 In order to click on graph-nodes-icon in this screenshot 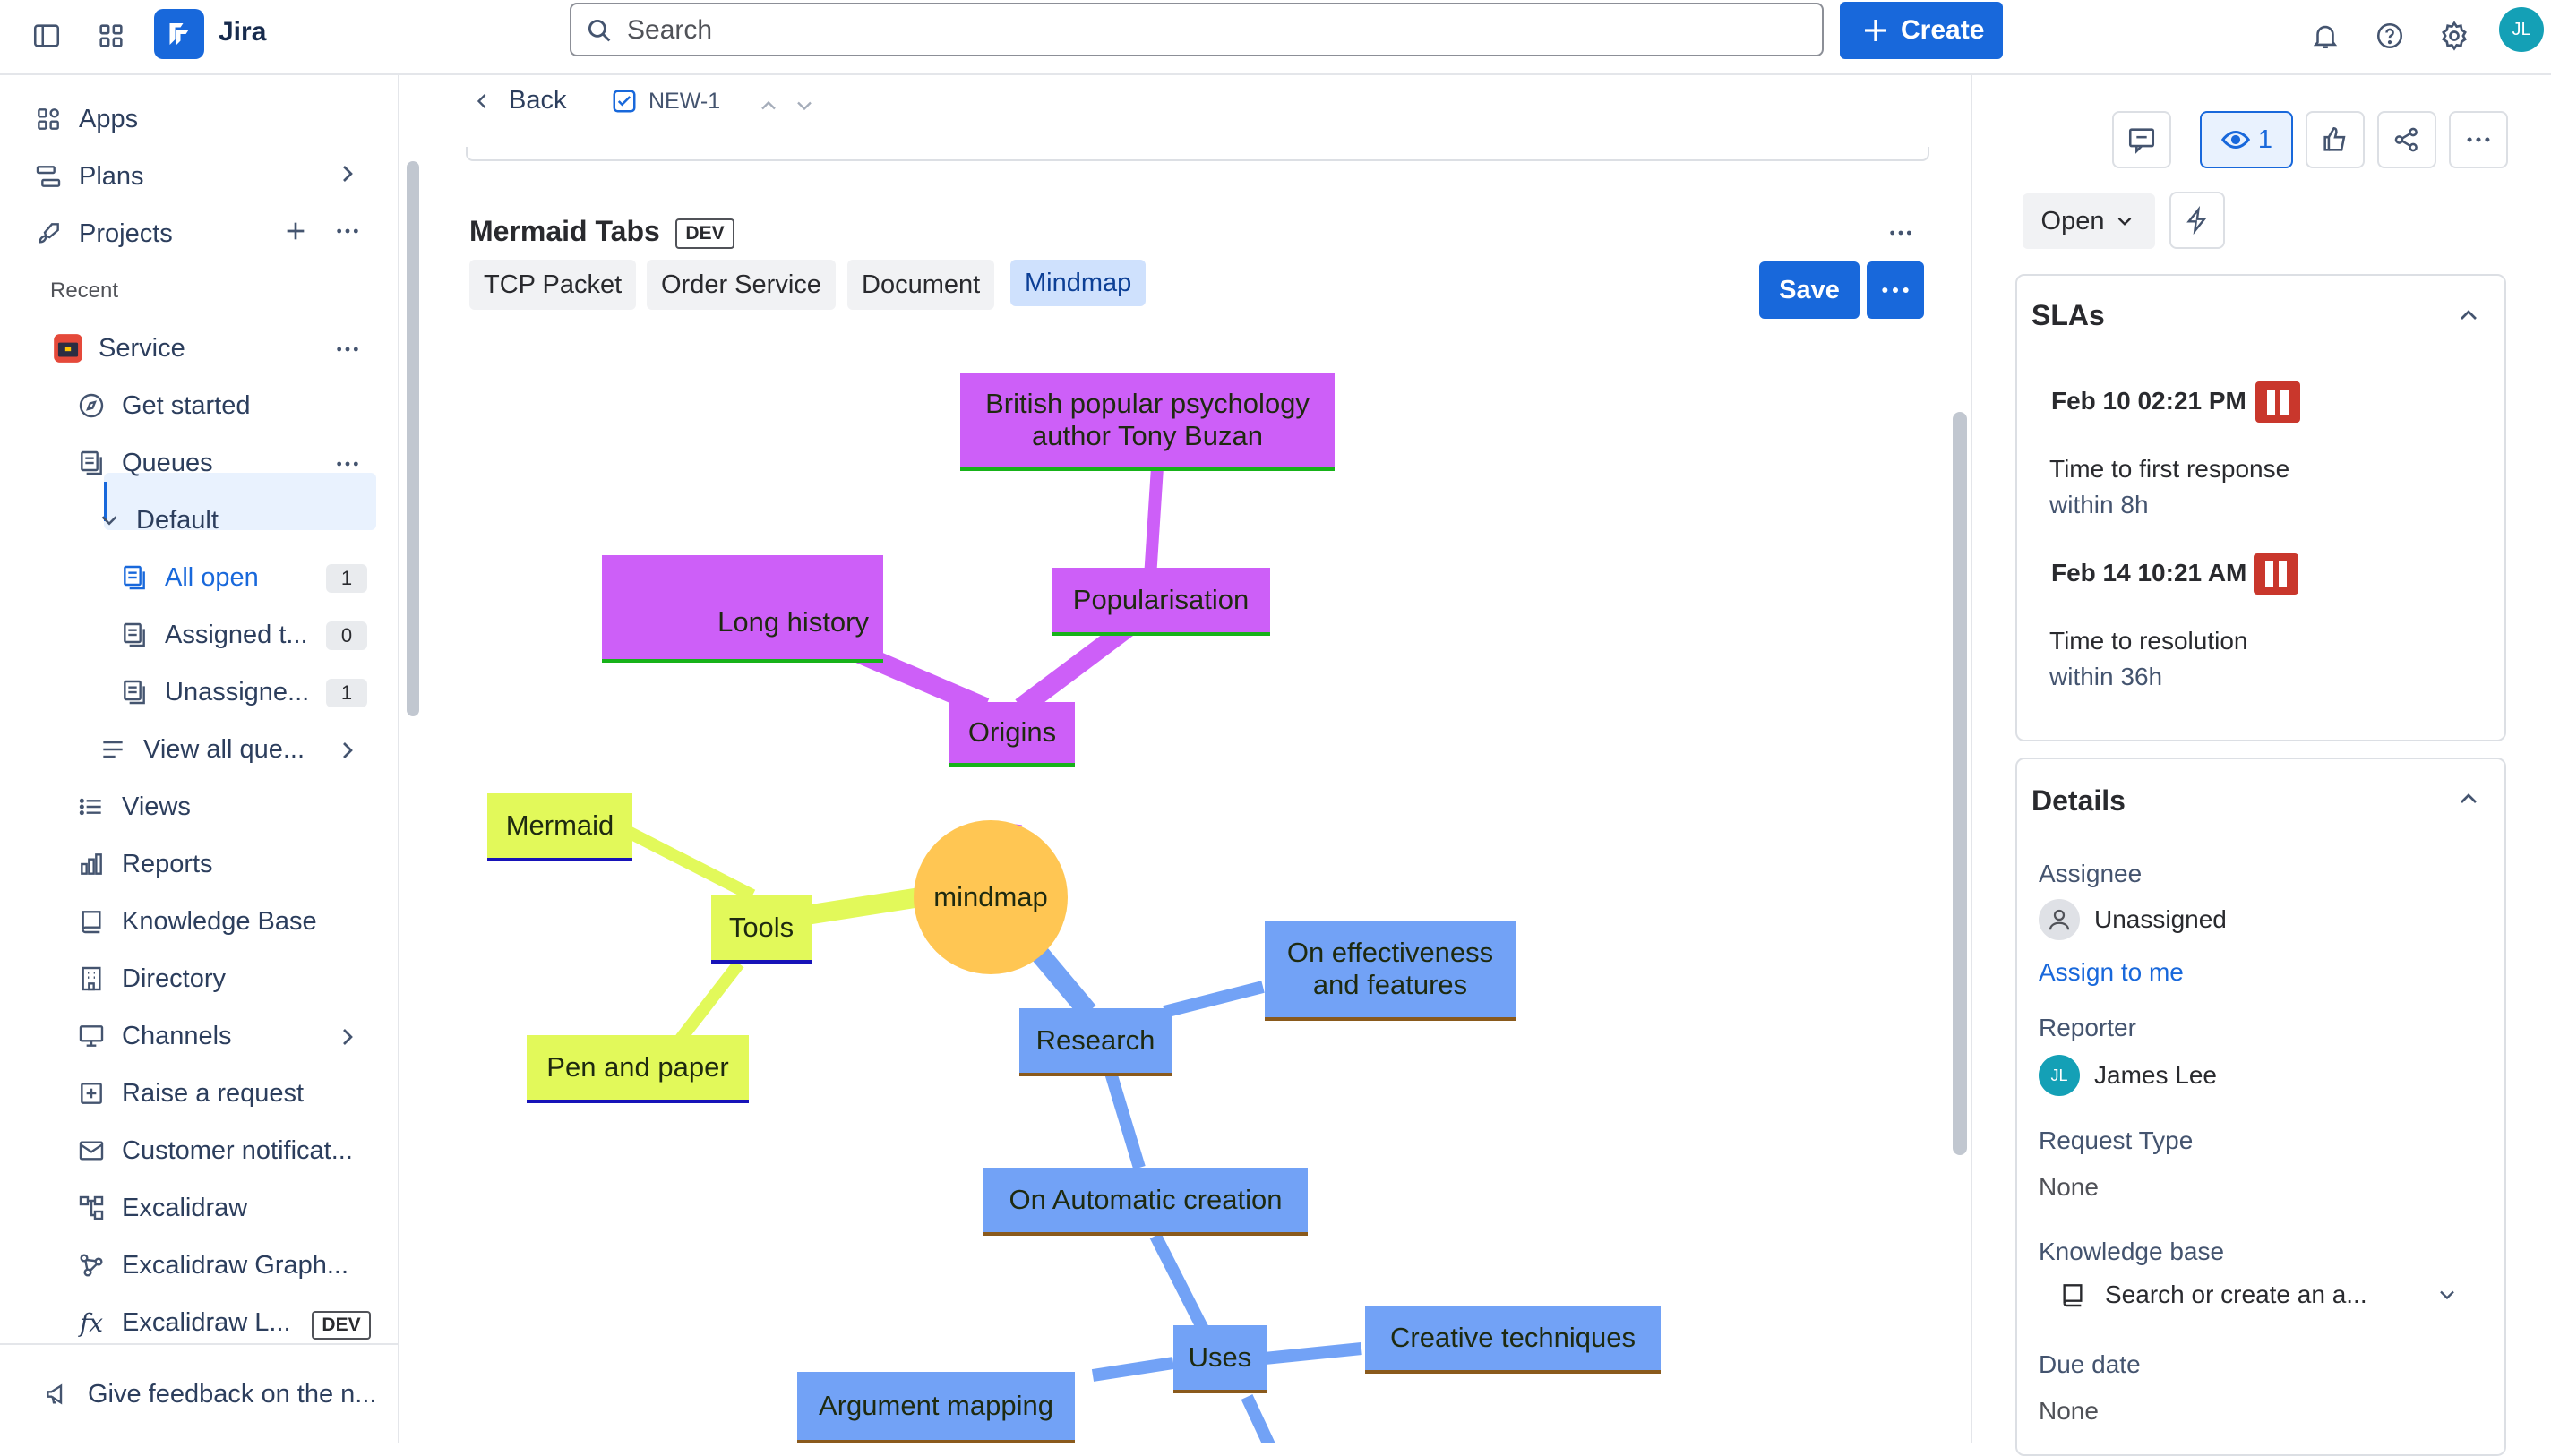, I will do `click(91, 1265)`.